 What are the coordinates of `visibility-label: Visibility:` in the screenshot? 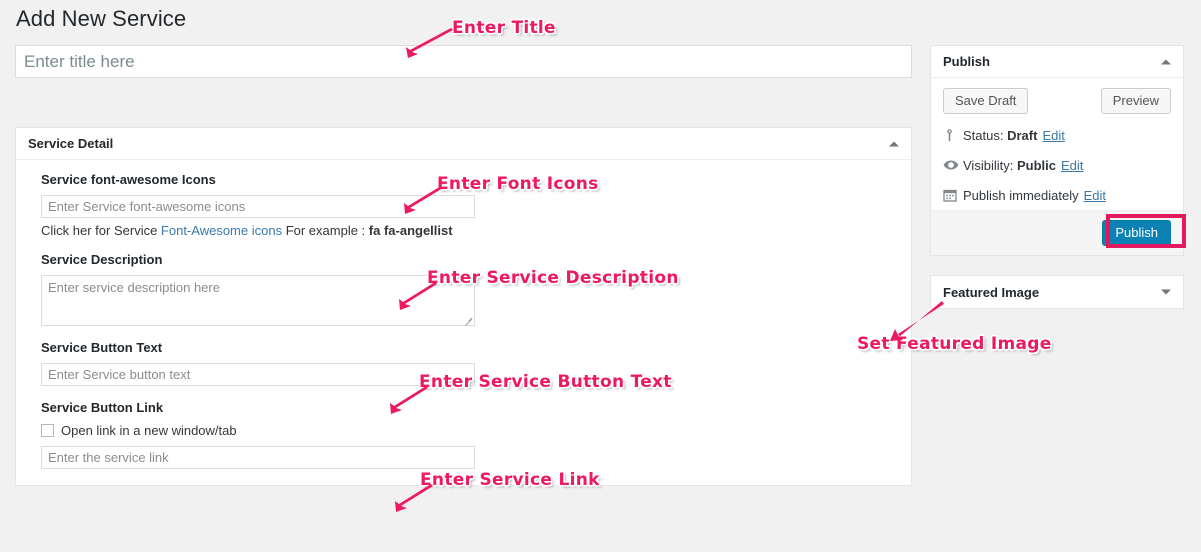 It's located at (988, 165).